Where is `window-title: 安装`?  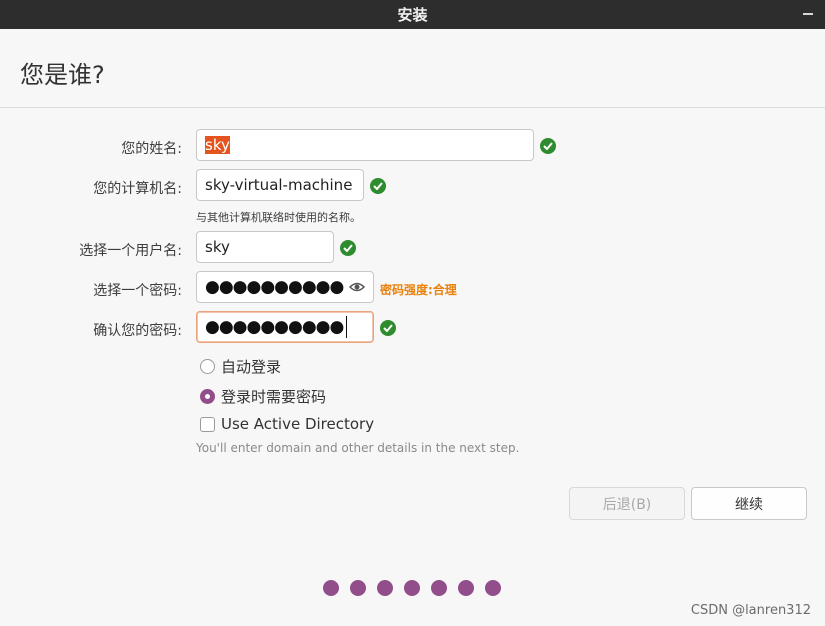
window-title: 安装 is located at coordinates (412, 15).